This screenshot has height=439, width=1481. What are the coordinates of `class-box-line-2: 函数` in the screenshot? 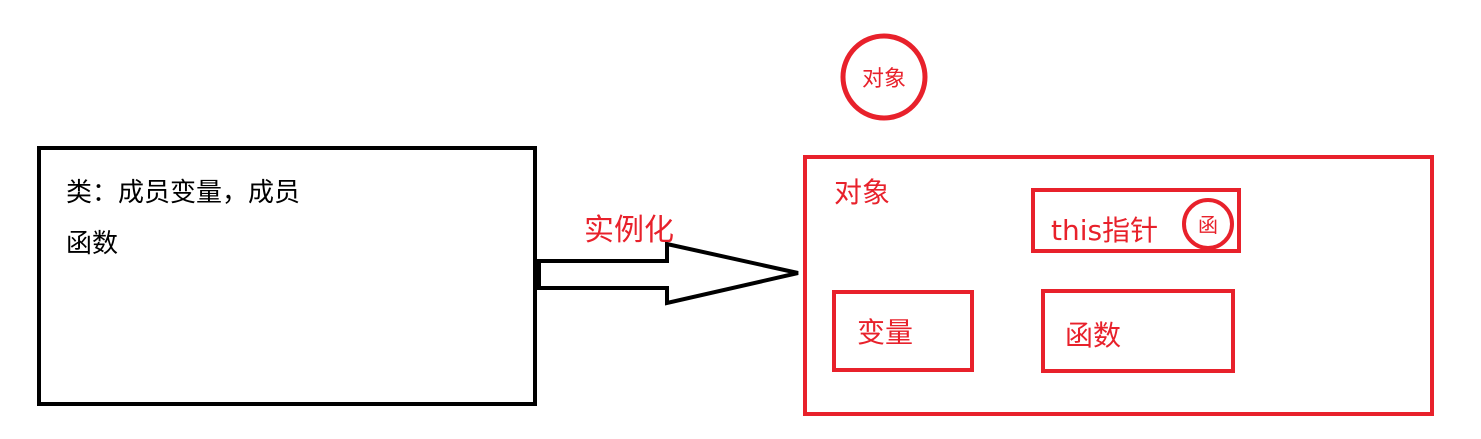 It's located at (92, 244).